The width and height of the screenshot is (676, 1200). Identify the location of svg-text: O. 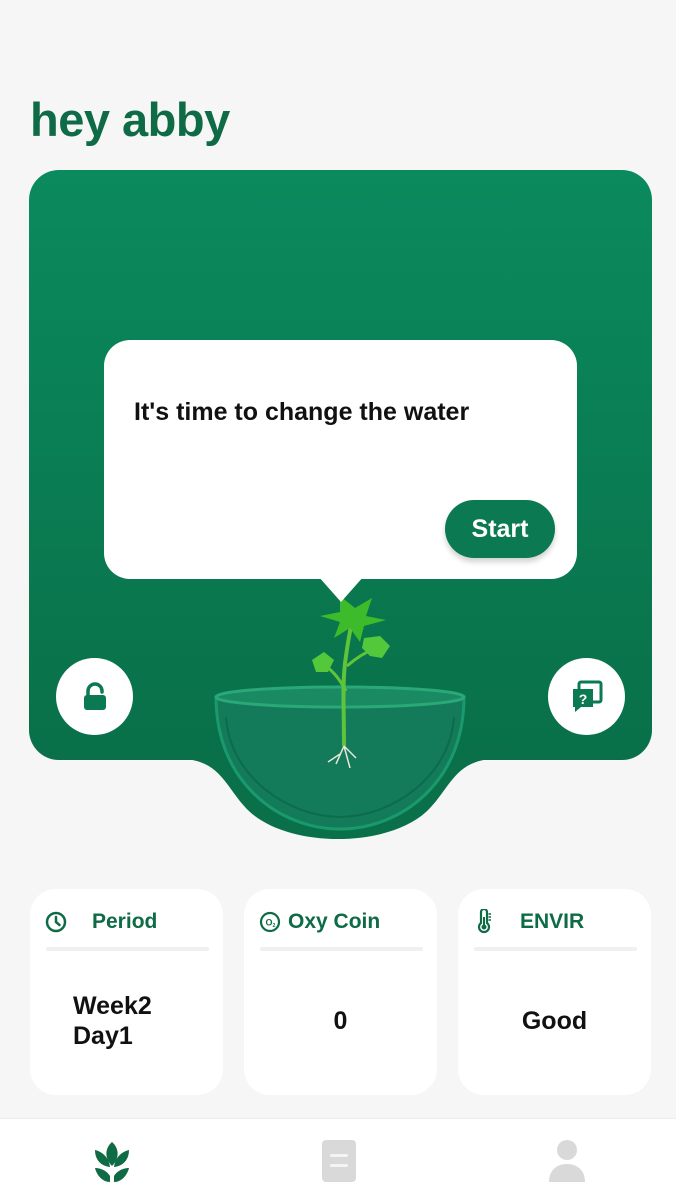
(268, 923).